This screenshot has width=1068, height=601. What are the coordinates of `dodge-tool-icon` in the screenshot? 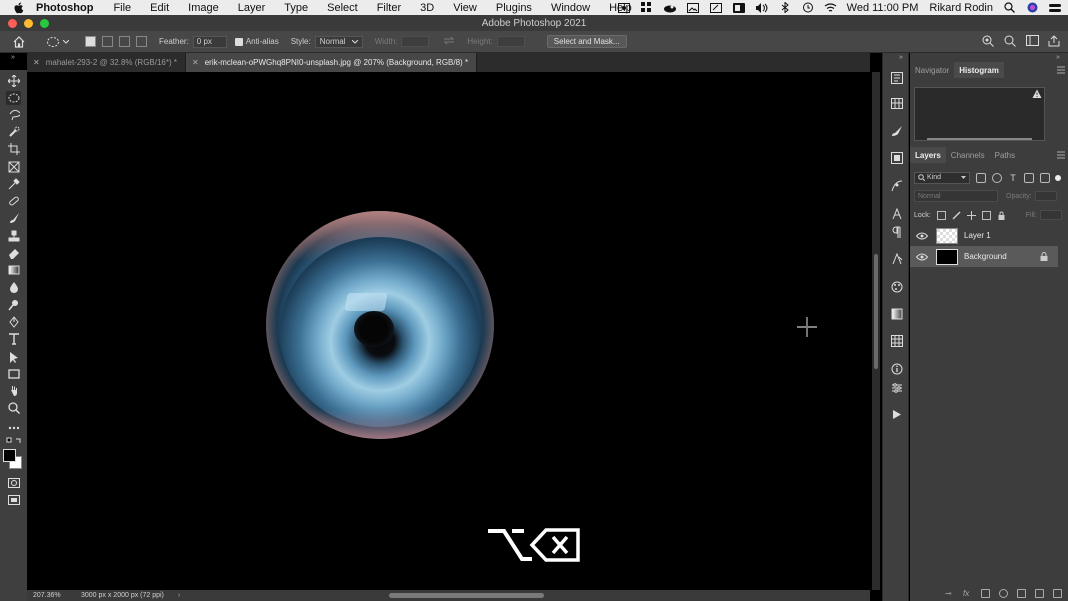 It's located at (13, 305).